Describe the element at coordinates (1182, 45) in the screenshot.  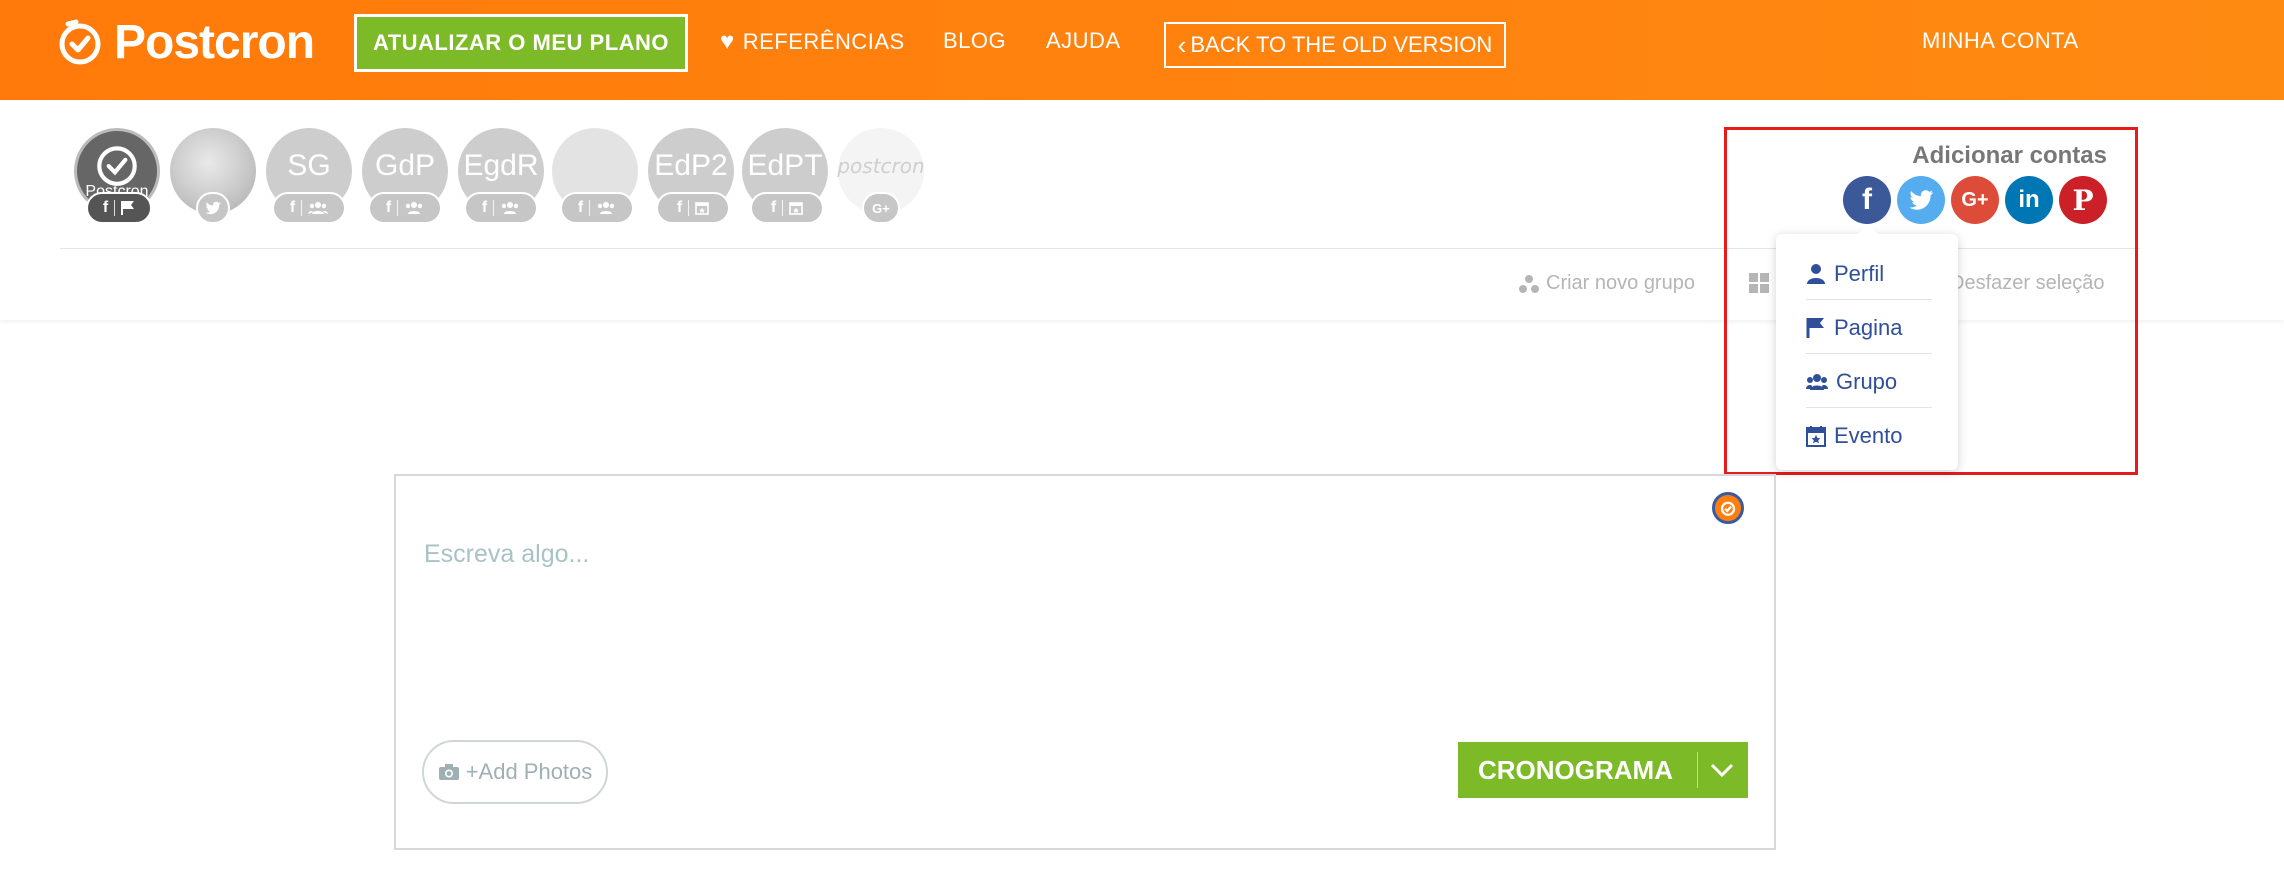
I see `chevron-left-icon: ‹` at that location.